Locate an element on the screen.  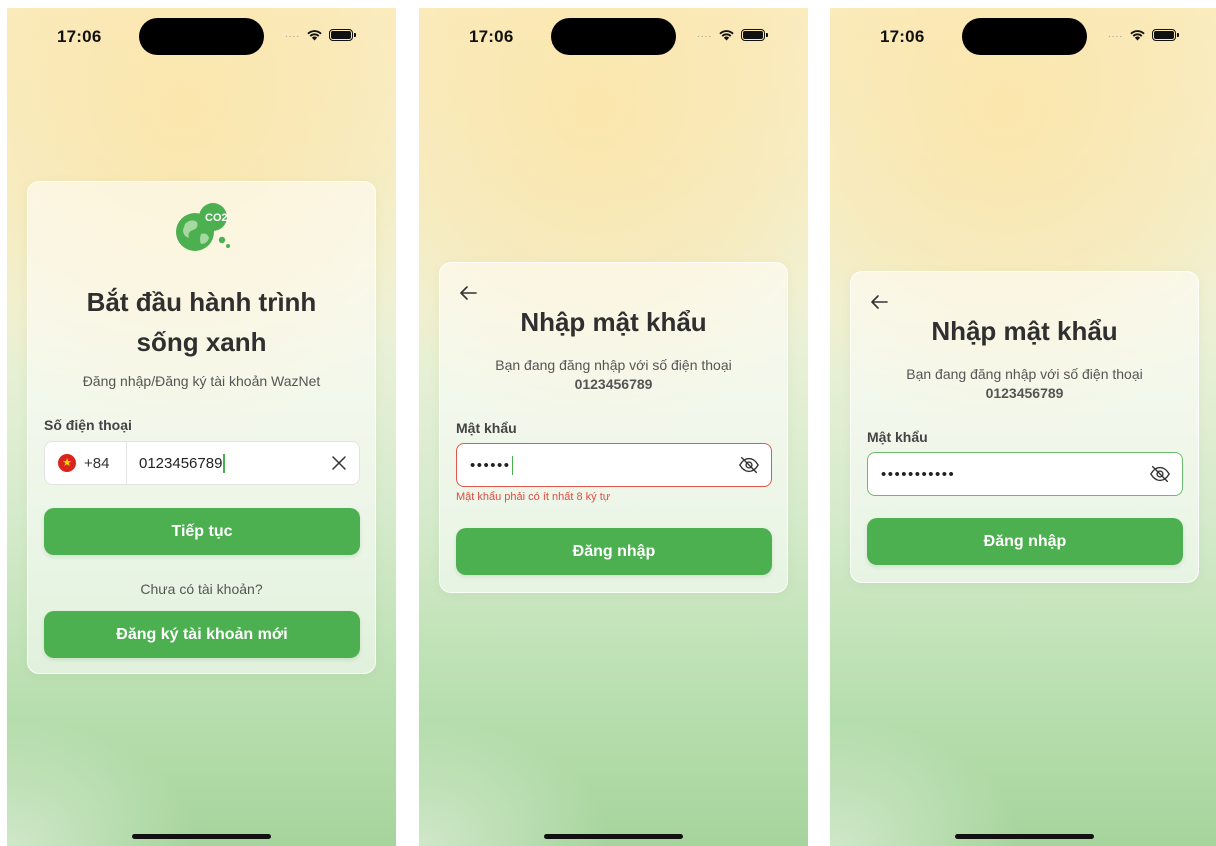
country-code-selector: ★ +84 is located at coordinates (86, 463).